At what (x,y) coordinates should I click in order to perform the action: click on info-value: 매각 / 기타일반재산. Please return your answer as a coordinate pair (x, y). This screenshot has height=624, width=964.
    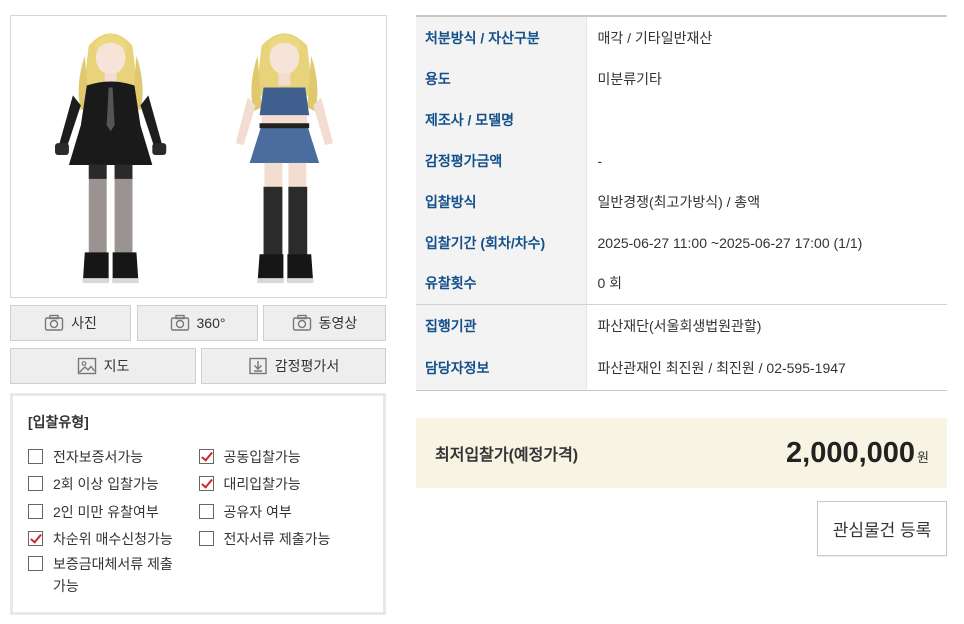
    Looking at the image, I should click on (766, 37).